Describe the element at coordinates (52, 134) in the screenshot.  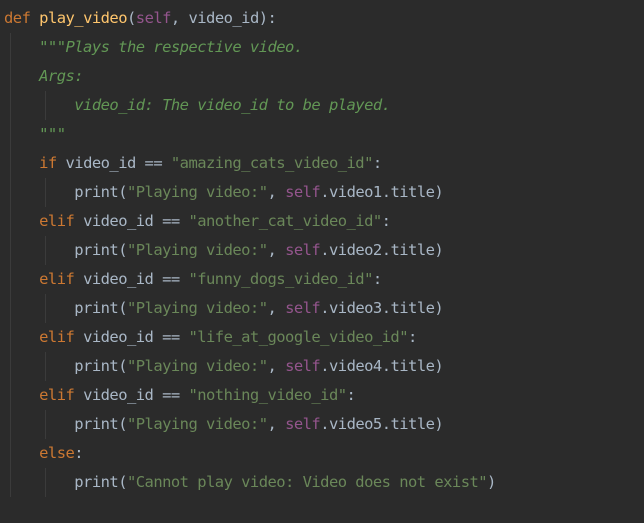
I see `code-token: """` at that location.